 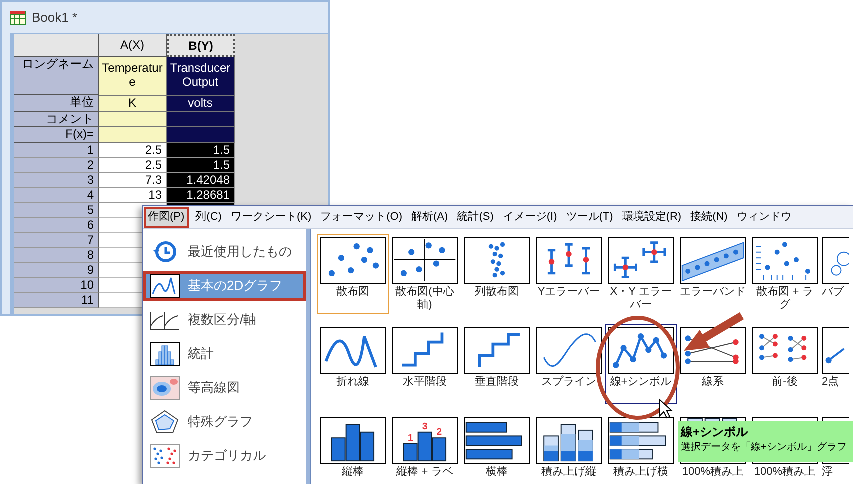 What do you see at coordinates (667, 408) in the screenshot?
I see `mouse-cursor-icon` at bounding box center [667, 408].